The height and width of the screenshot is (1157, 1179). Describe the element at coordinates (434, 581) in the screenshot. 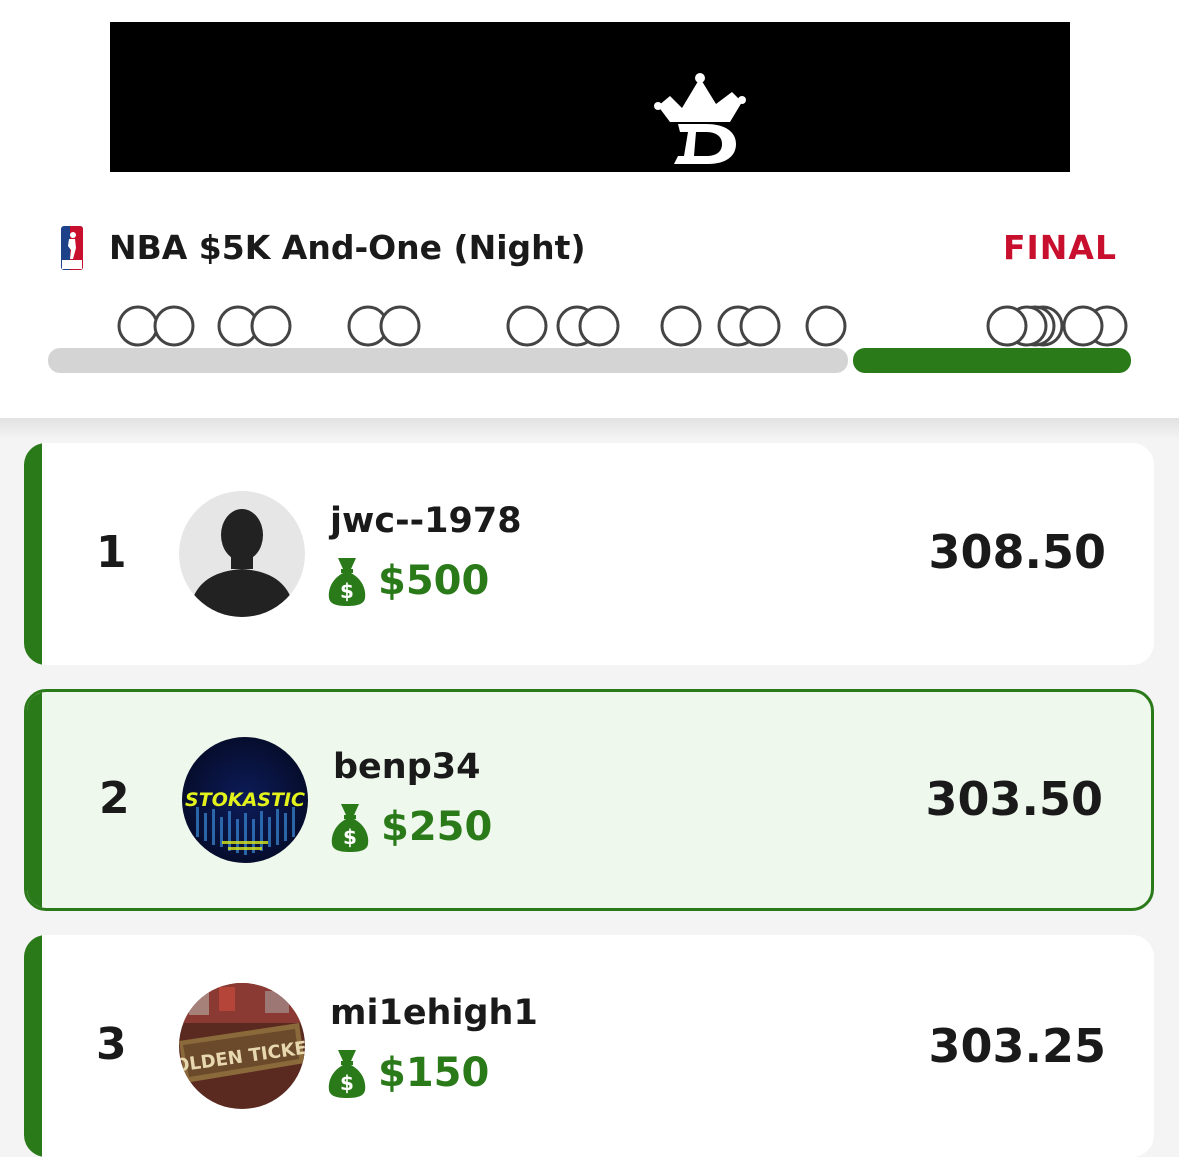

I see `prize-amount: $500` at that location.